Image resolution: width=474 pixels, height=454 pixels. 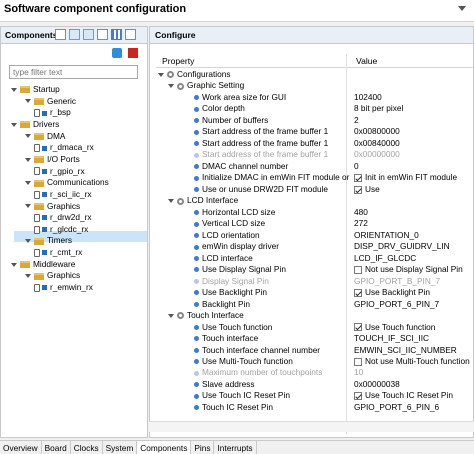 What do you see at coordinates (413, 304) in the screenshot?
I see `property-value: GPIO_PORT_6_PIN_7` at bounding box center [413, 304].